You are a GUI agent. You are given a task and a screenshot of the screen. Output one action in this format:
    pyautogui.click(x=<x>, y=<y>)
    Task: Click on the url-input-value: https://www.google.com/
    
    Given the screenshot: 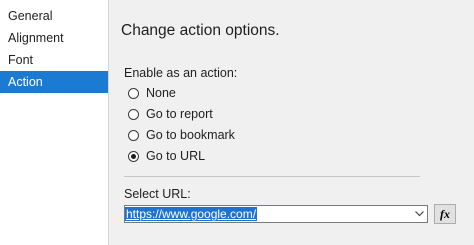 What is the action you would take?
    pyautogui.click(x=191, y=214)
    